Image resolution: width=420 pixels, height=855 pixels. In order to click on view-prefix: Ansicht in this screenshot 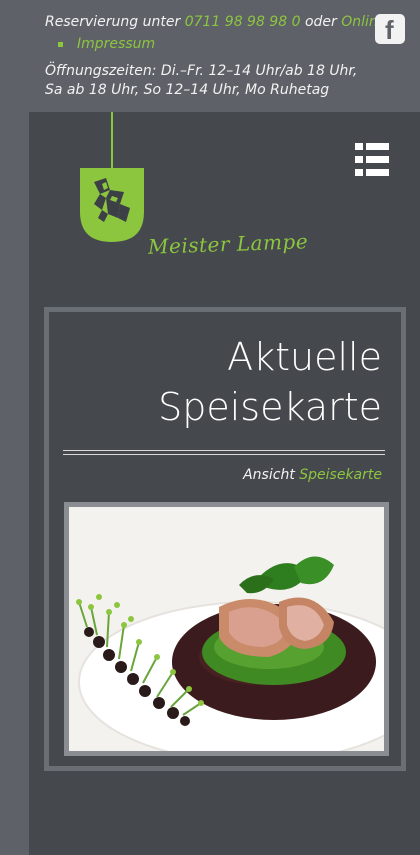, I will do `click(269, 475)`.